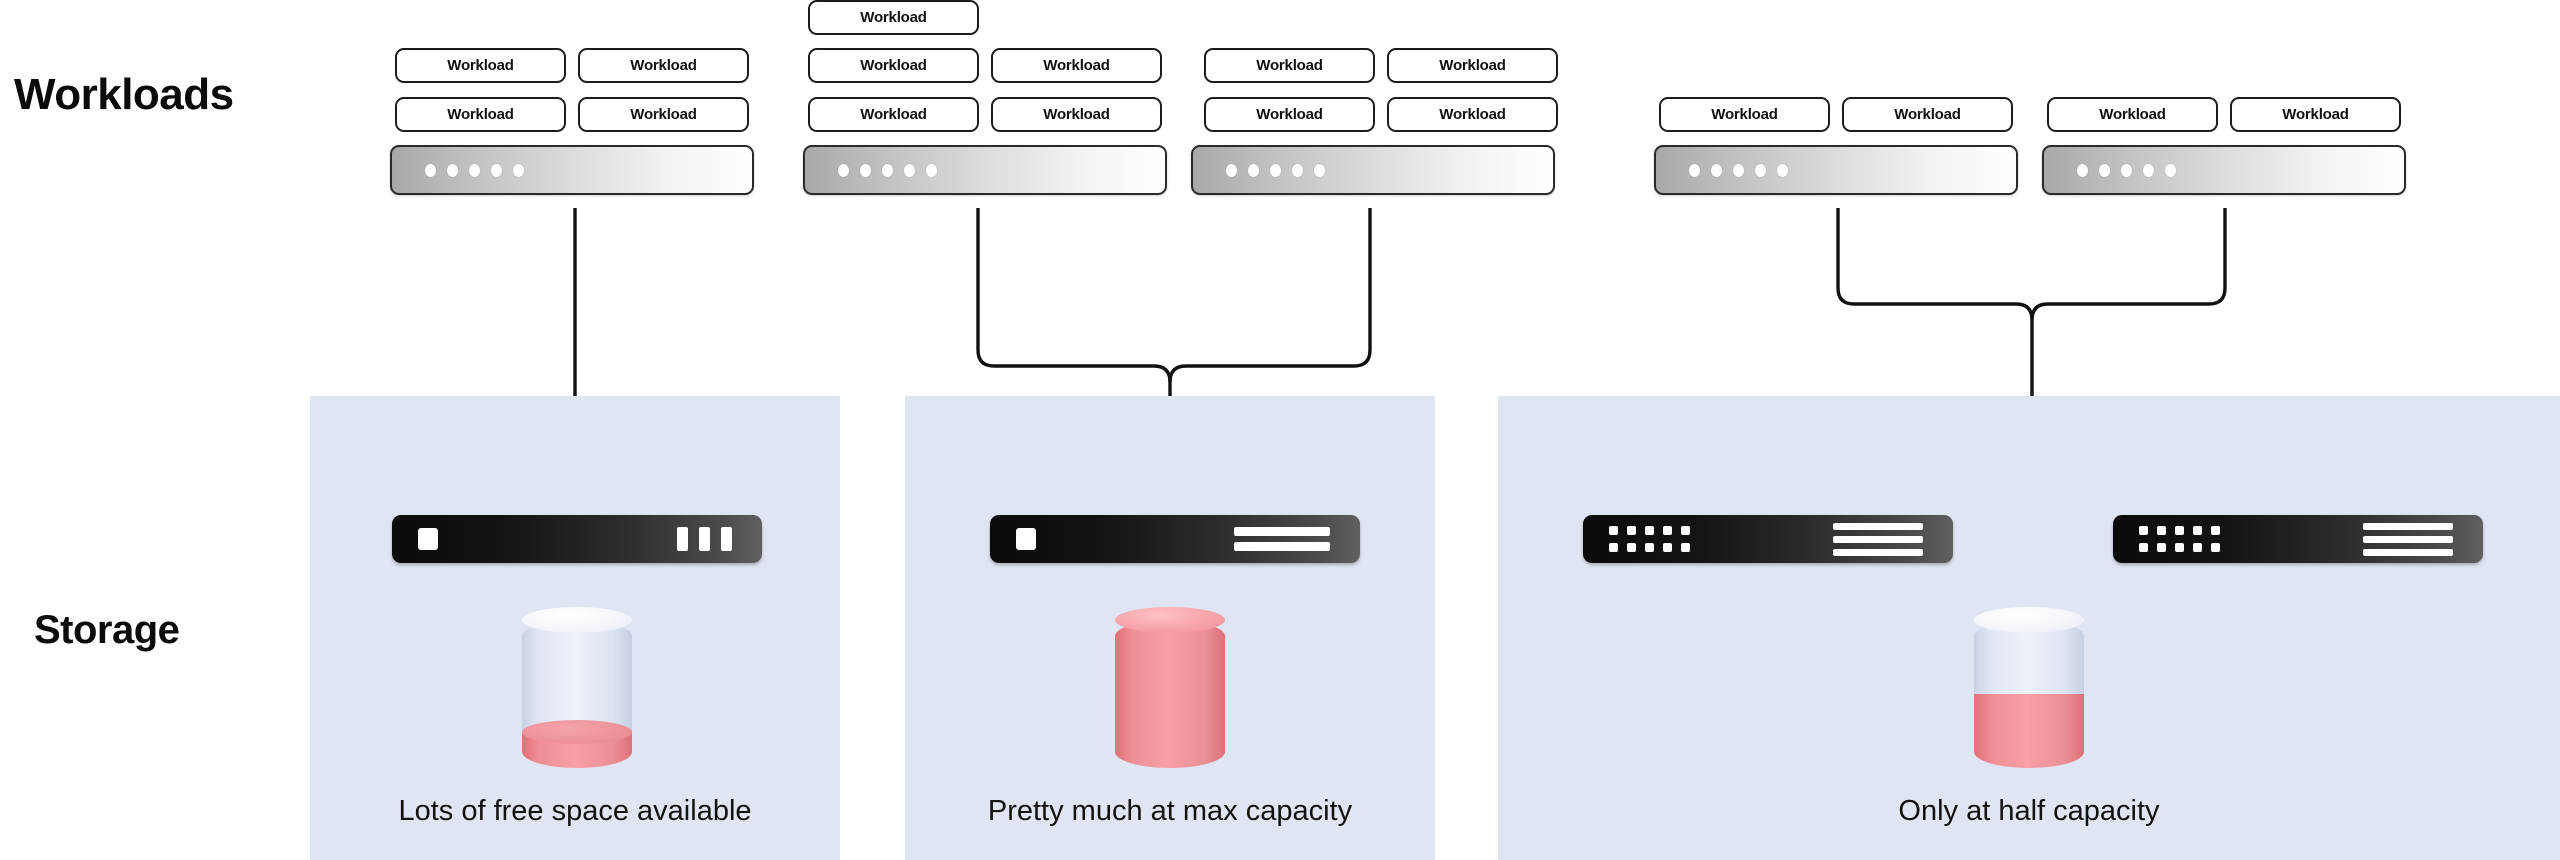 The height and width of the screenshot is (860, 2560). Describe the element at coordinates (577, 539) in the screenshot. I see `storage-appliance-small` at that location.